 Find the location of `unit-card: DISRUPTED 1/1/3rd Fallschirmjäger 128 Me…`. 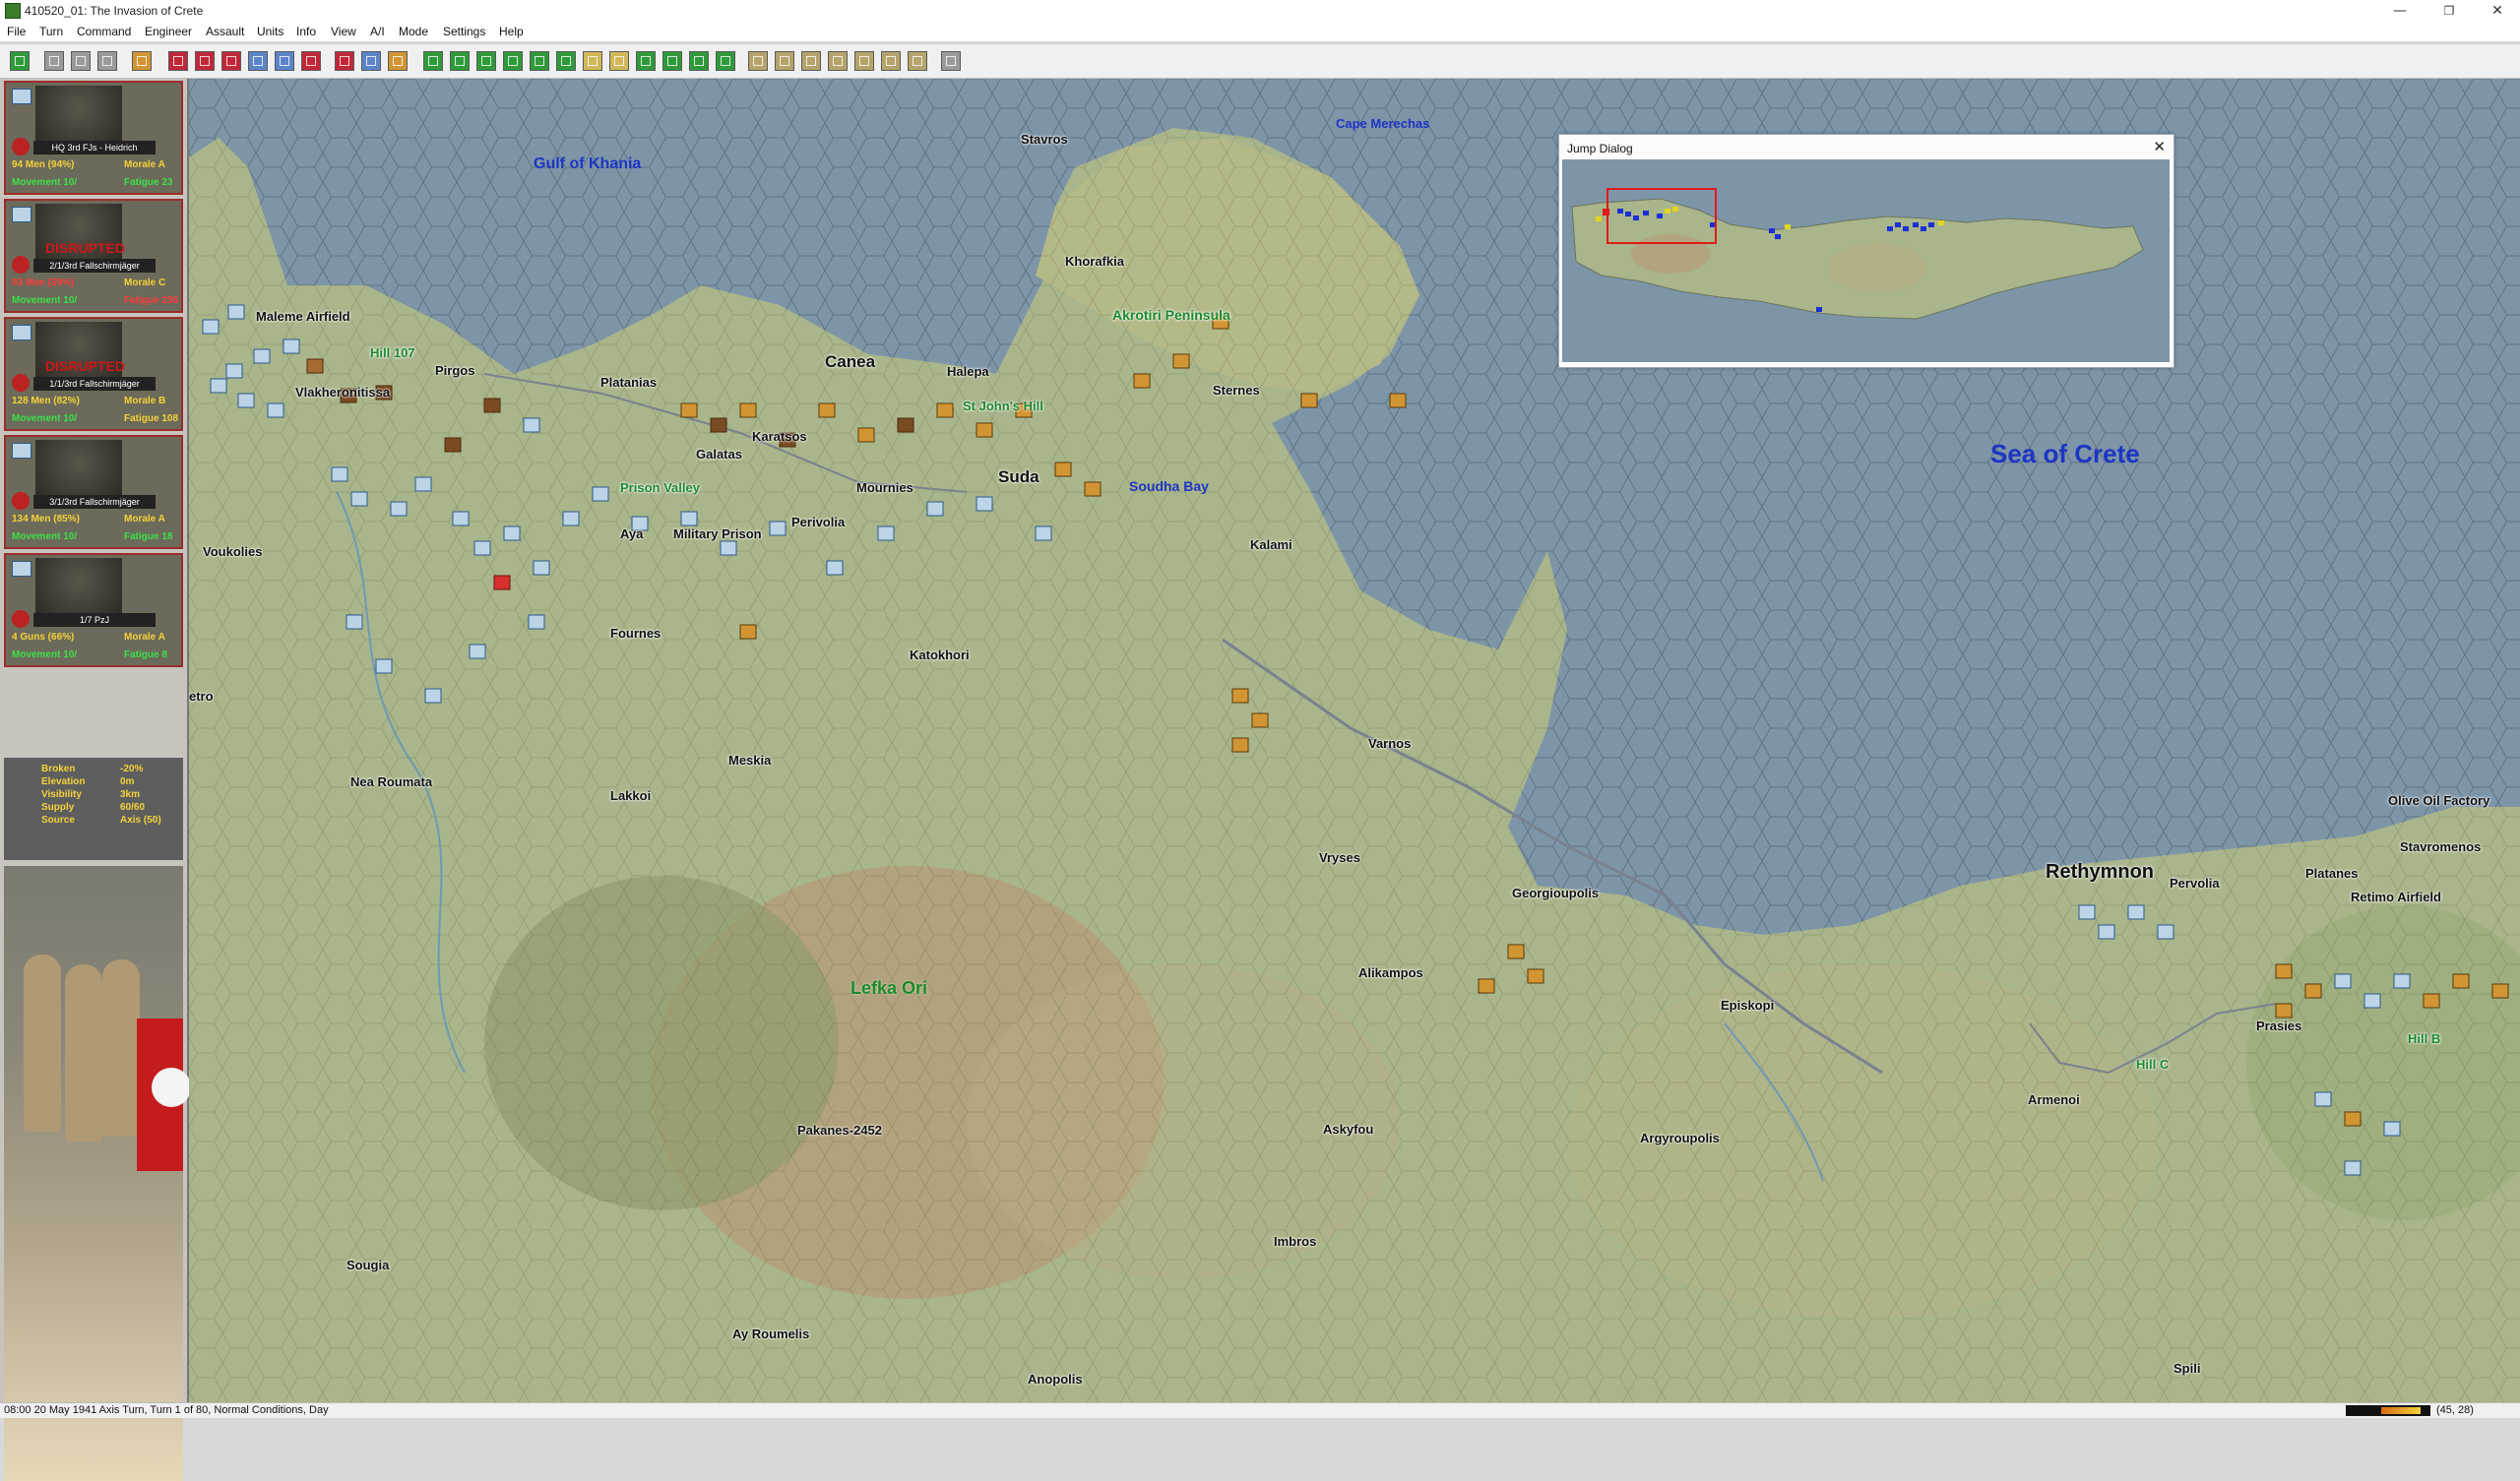

unit-card: DISRUPTED 1/1/3rd Fallschirmjäger 128 Me… is located at coordinates (93, 374).